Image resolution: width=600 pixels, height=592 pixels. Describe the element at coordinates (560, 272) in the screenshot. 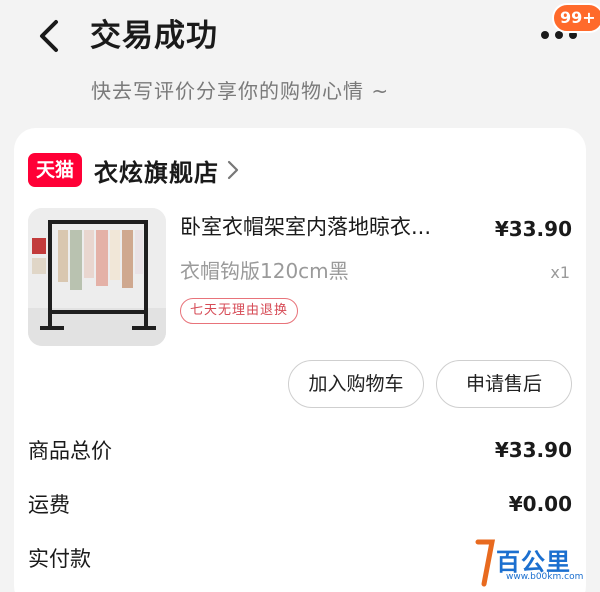

I see `product-quantity: x1` at that location.